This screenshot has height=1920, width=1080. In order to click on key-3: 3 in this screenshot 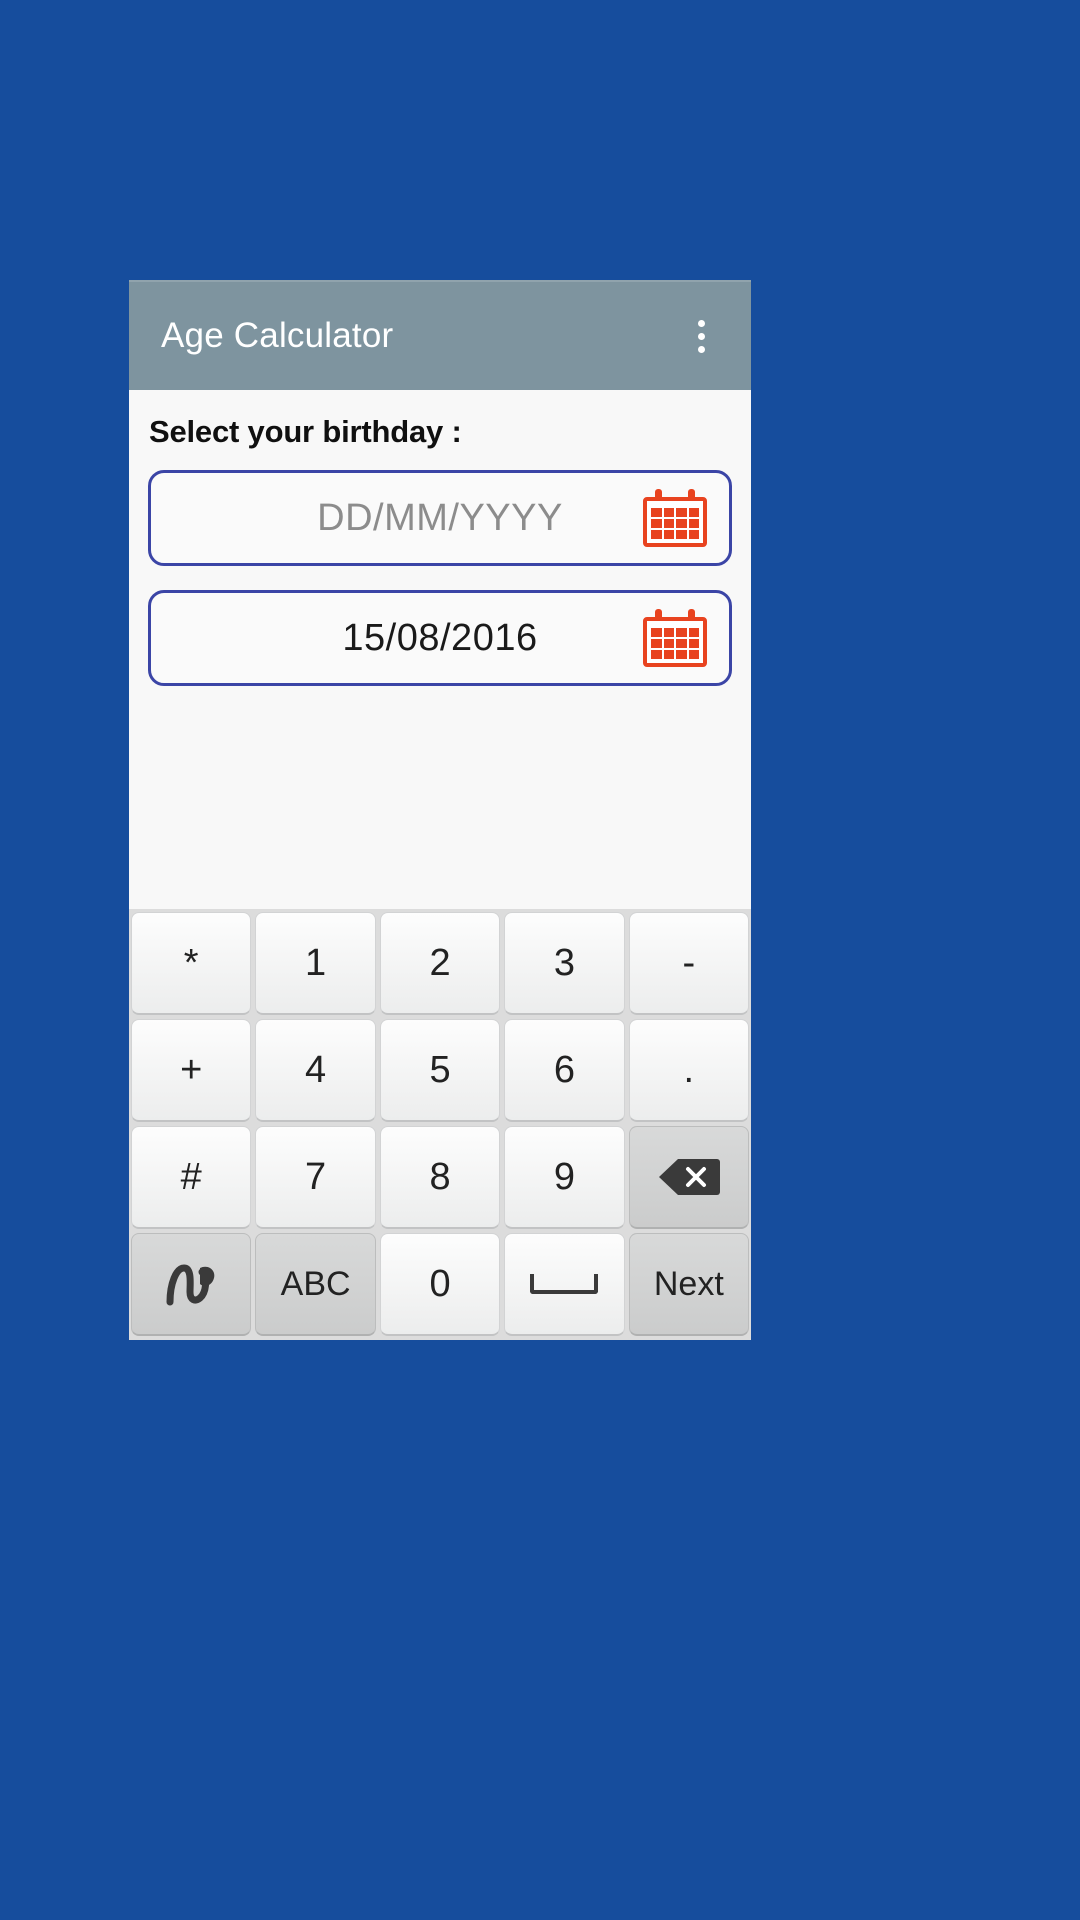, I will do `click(564, 963)`.